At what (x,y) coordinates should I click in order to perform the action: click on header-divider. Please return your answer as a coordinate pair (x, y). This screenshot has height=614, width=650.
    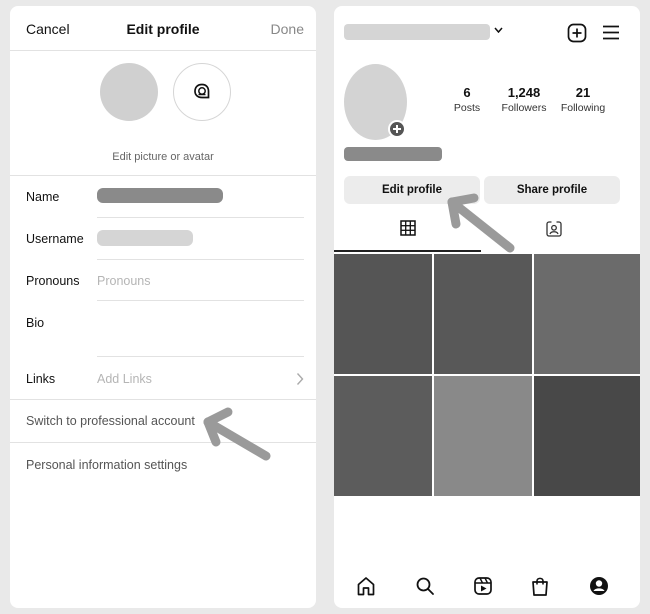
    Looking at the image, I should click on (163, 50).